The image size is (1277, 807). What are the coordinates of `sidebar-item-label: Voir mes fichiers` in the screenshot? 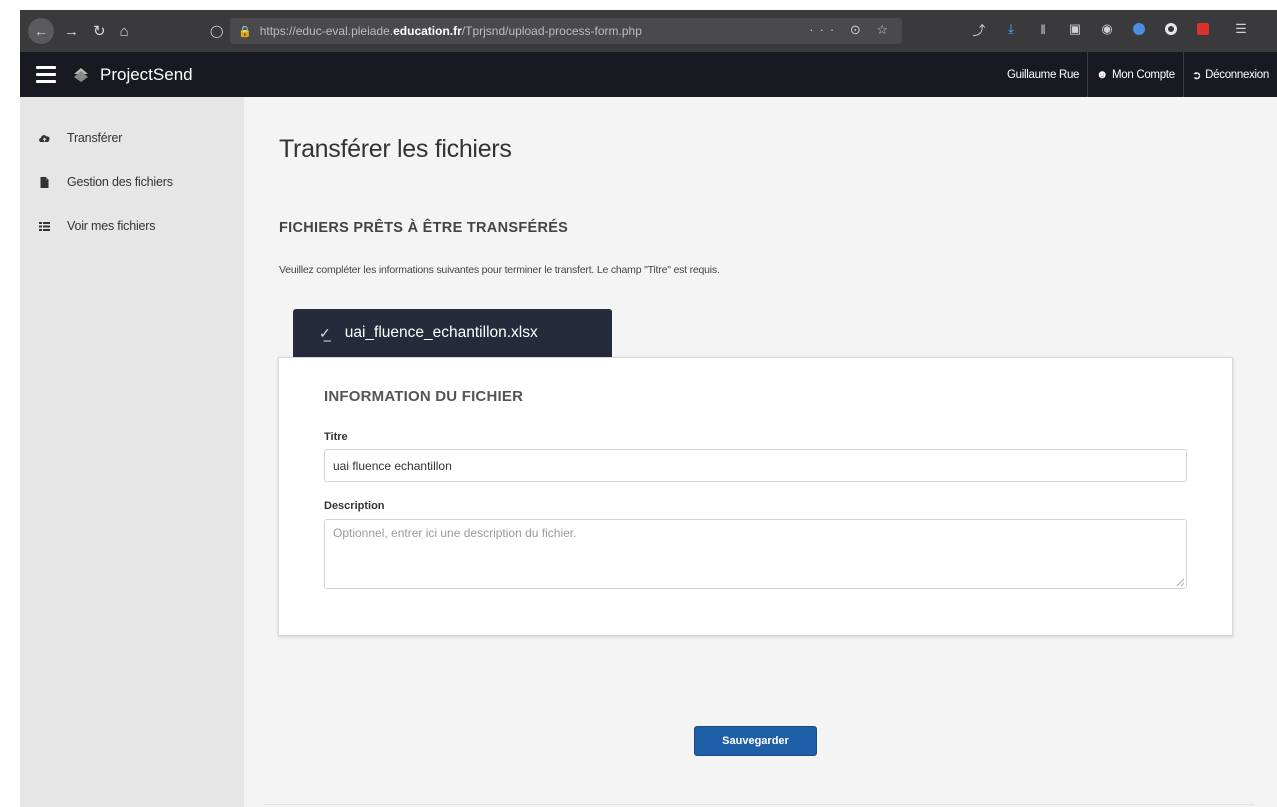 It's located at (111, 226).